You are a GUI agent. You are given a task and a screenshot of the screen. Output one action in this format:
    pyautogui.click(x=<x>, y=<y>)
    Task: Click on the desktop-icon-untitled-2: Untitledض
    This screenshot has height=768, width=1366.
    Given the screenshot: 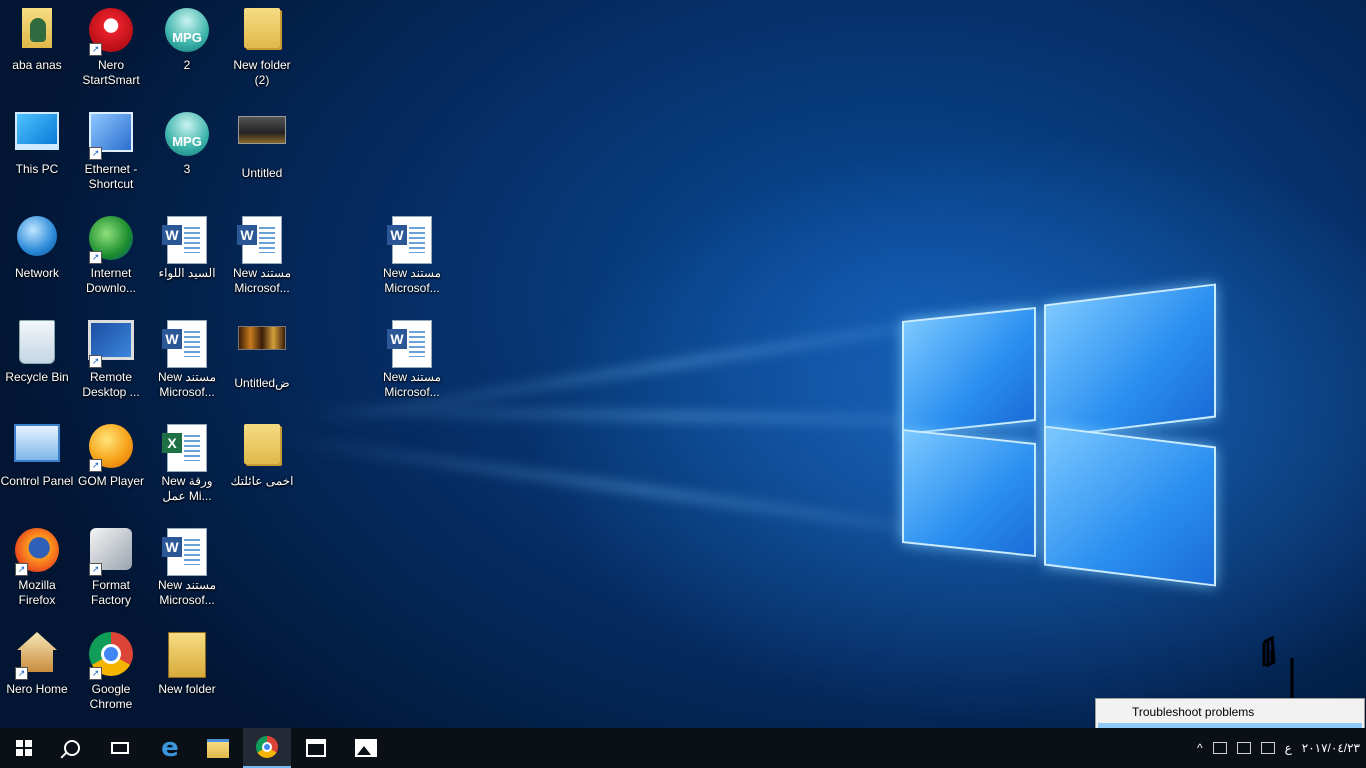 What is the action you would take?
    pyautogui.click(x=262, y=351)
    